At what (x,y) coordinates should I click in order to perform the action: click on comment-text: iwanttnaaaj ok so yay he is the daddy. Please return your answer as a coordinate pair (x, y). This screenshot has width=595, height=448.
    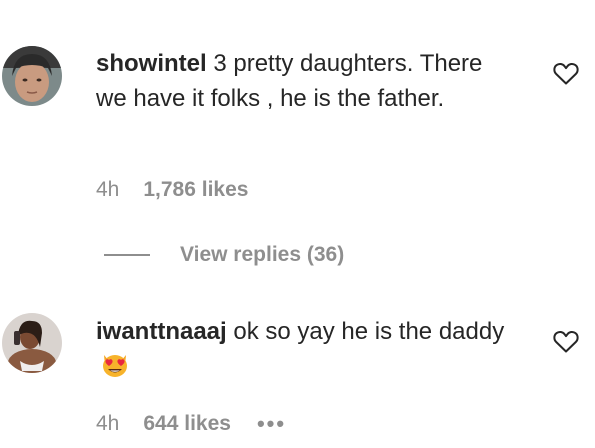
    Looking at the image, I should click on (311, 349).